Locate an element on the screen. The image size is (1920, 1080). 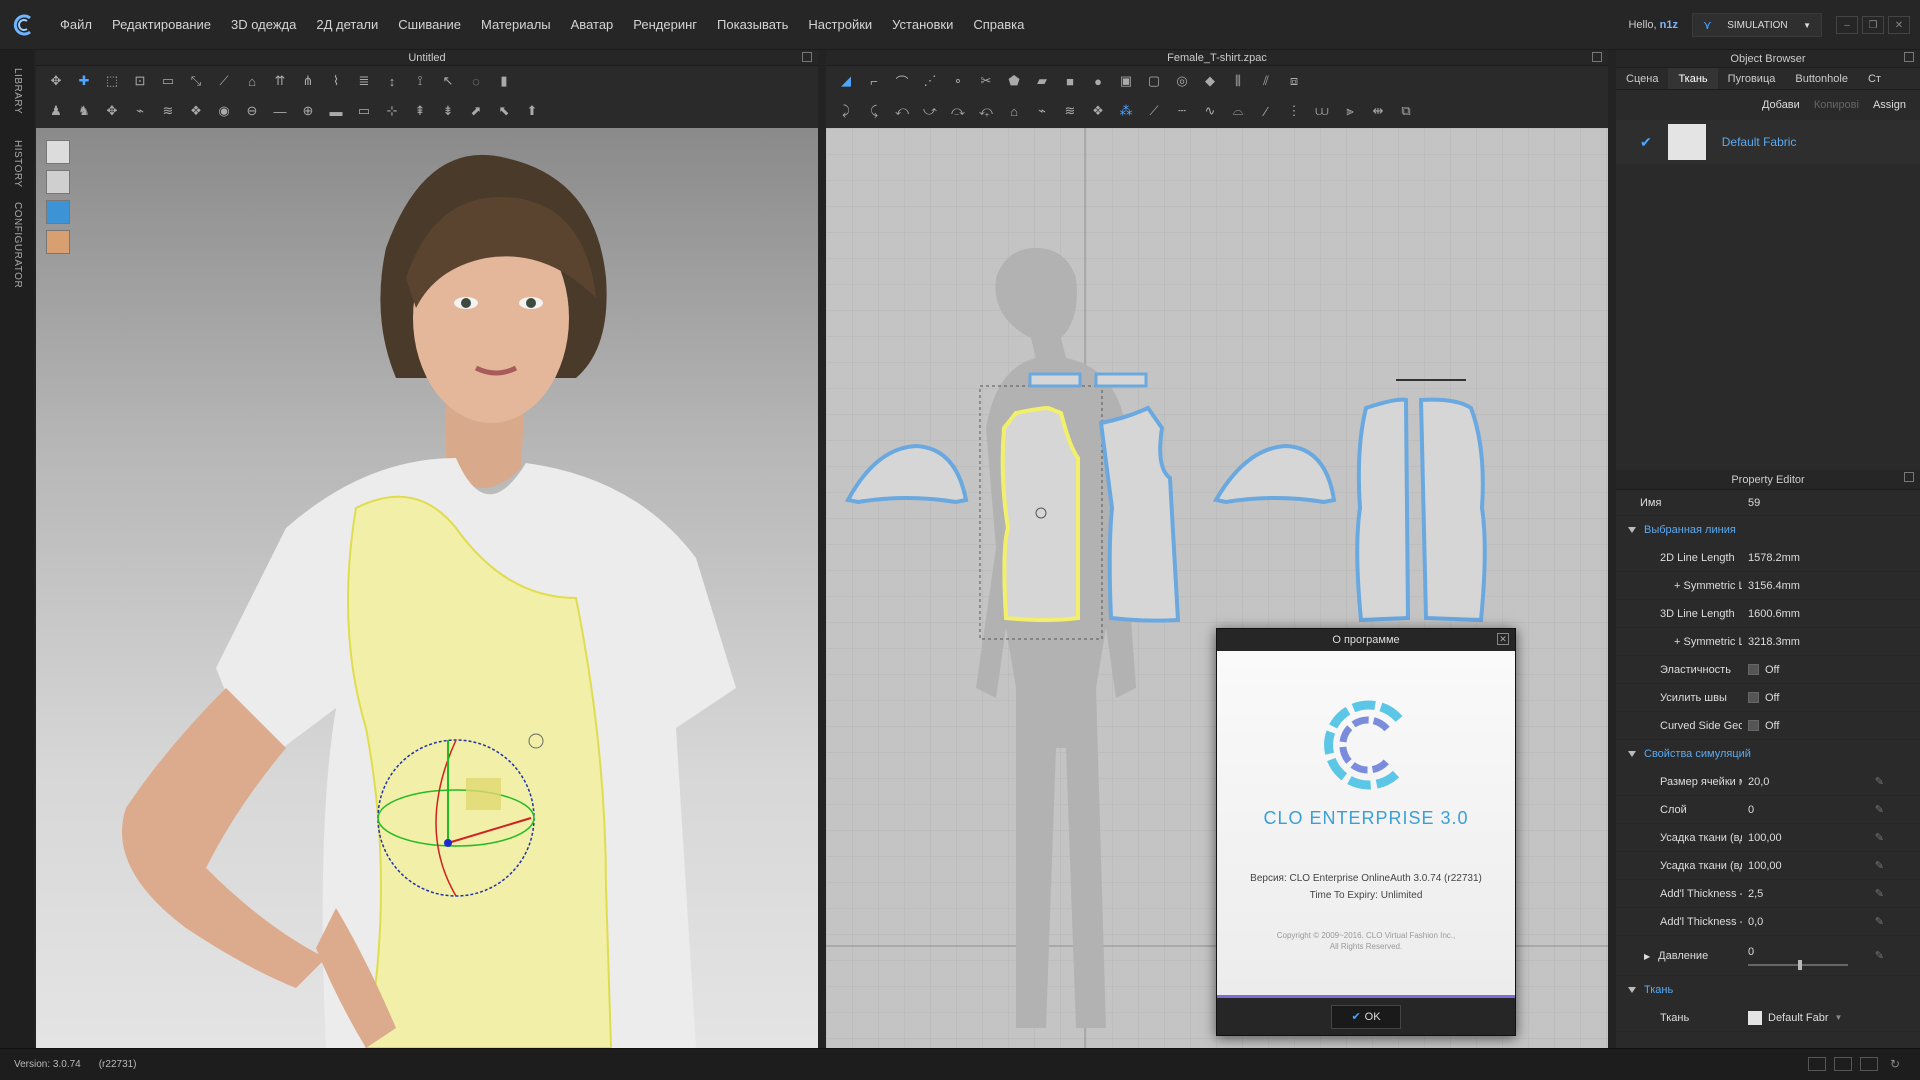
seam-icon: ⋔ is located at coordinates (308, 81).